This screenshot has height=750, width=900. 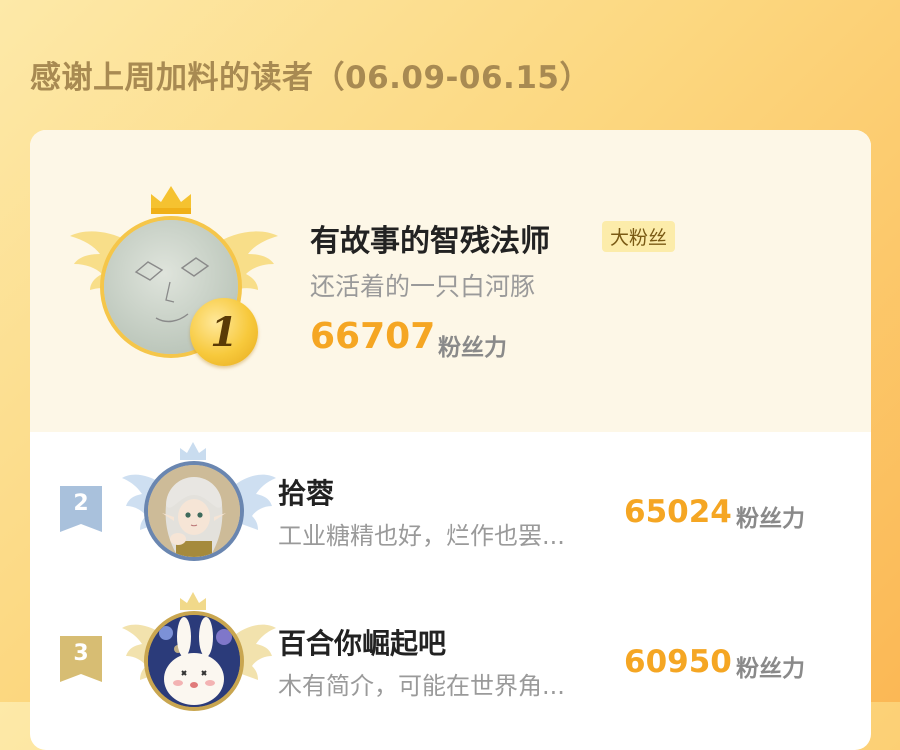 I want to click on rank-number: 2, so click(x=81, y=503).